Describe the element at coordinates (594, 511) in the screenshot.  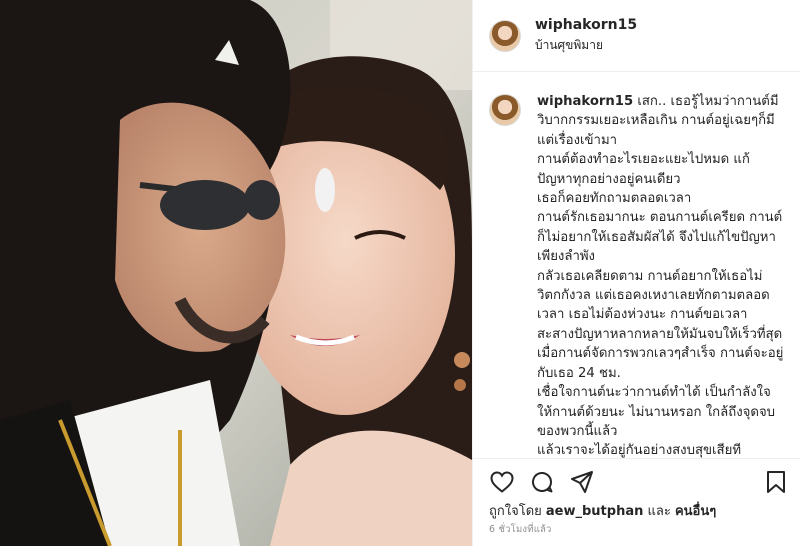
I see `liker-username-link: aew_butphan` at that location.